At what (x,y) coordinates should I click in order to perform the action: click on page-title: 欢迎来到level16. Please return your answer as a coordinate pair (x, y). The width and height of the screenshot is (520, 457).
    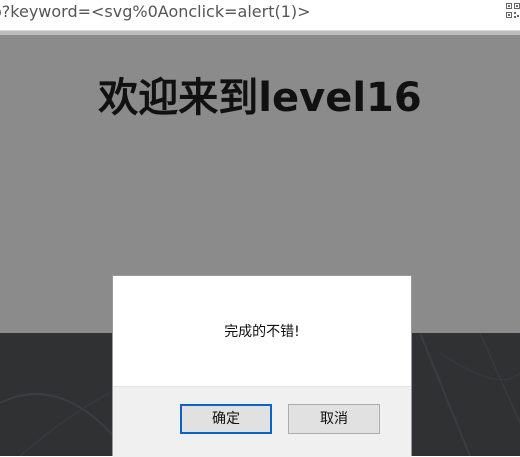
    Looking at the image, I should click on (260, 98).